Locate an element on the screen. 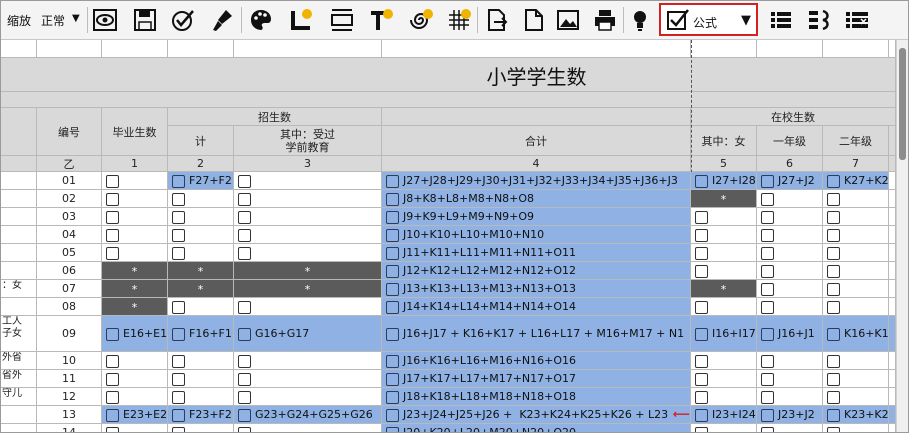 The width and height of the screenshot is (909, 433). sort-icon is located at coordinates (819, 20).